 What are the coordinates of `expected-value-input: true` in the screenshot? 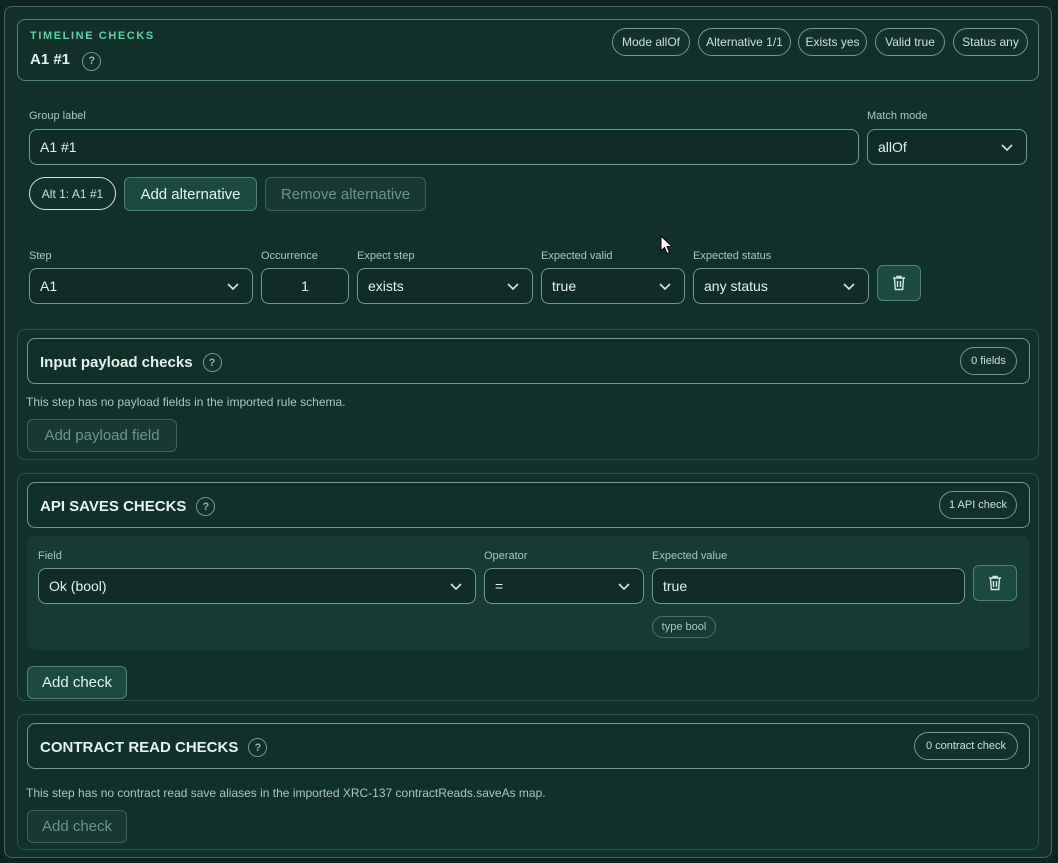 It's located at (808, 586).